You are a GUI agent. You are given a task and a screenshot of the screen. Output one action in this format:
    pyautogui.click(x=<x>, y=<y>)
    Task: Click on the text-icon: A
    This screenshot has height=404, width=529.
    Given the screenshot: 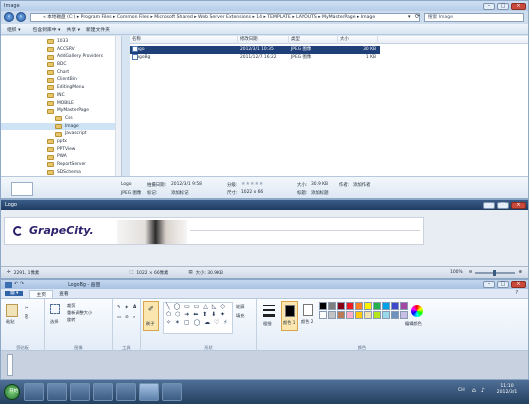 What is the action you would take?
    pyautogui.click(x=134, y=306)
    